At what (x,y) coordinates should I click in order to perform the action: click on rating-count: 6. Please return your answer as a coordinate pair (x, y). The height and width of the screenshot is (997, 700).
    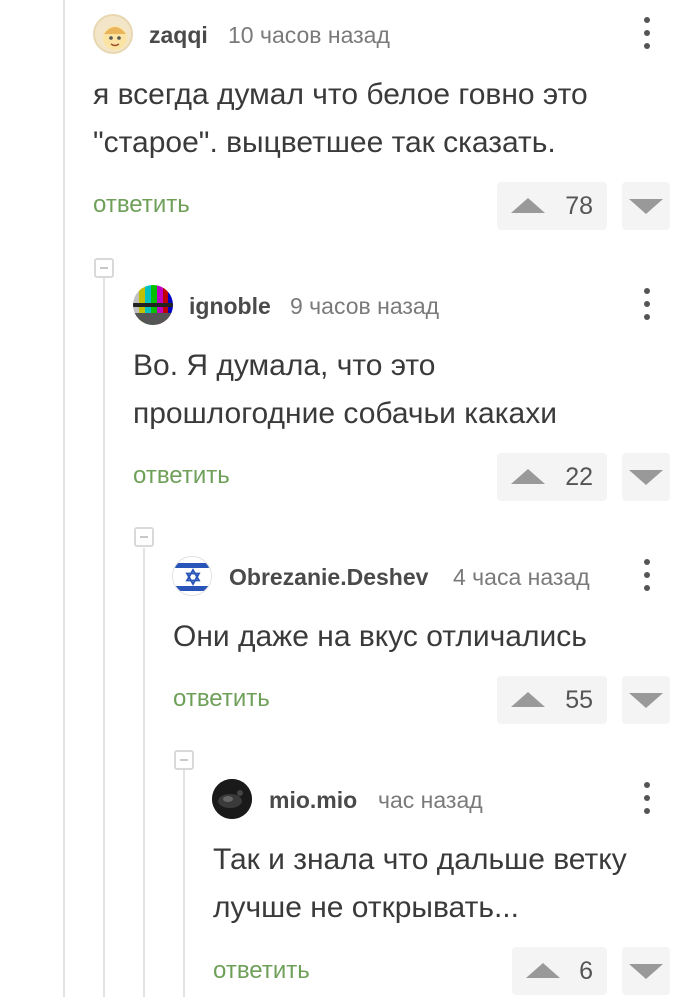
    Looking at the image, I should click on (586, 971).